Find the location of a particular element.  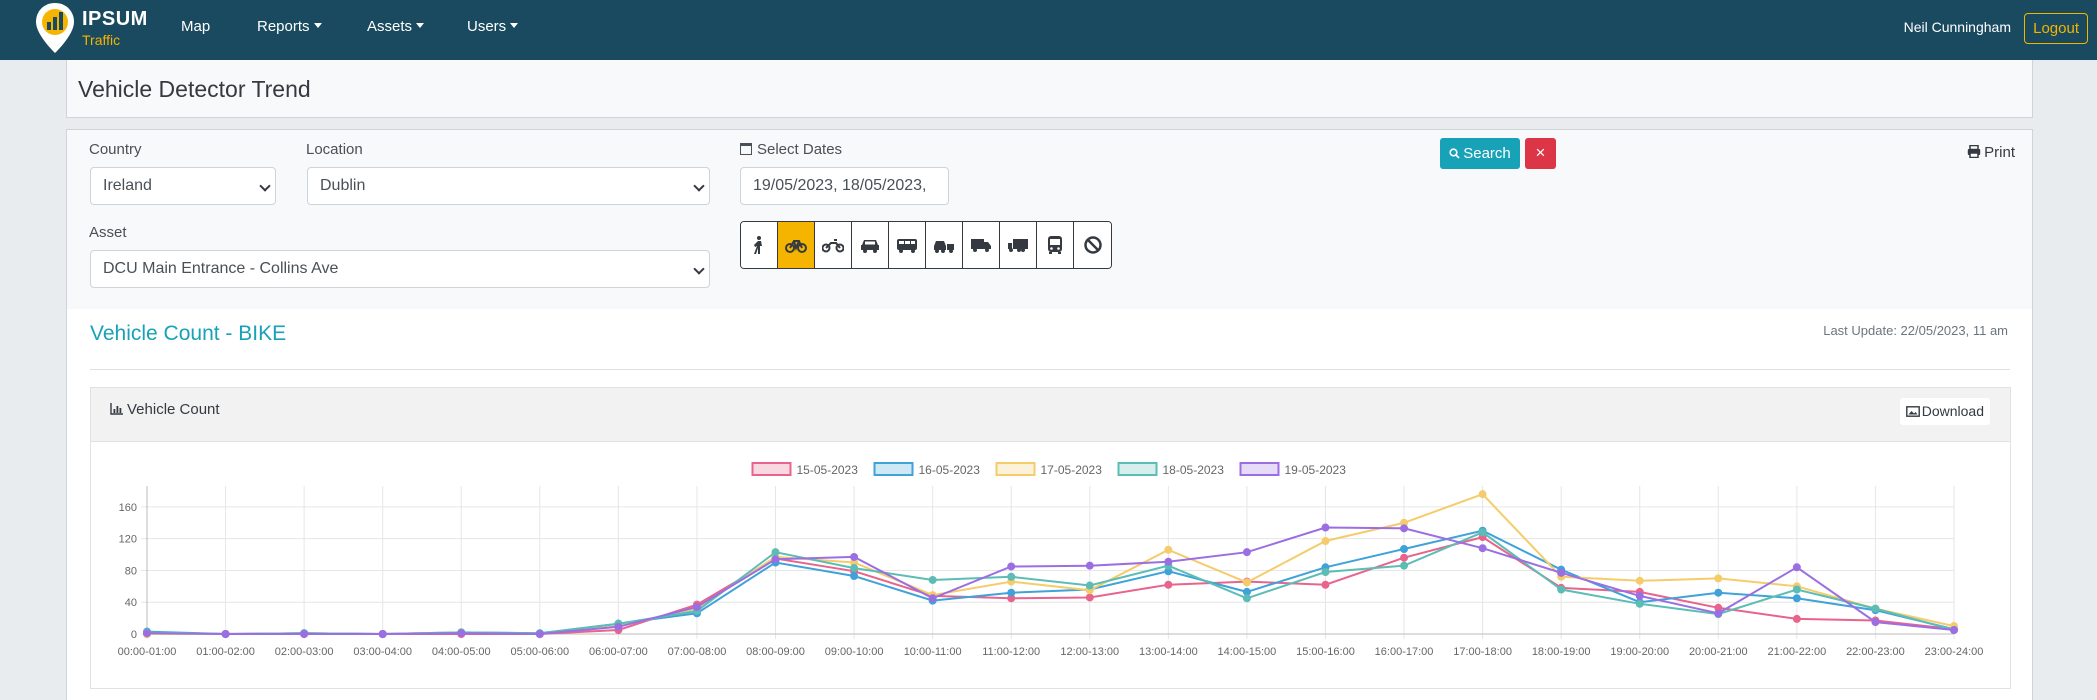

asset-value: DCU Main Entrance - Collins Ave is located at coordinates (221, 268).